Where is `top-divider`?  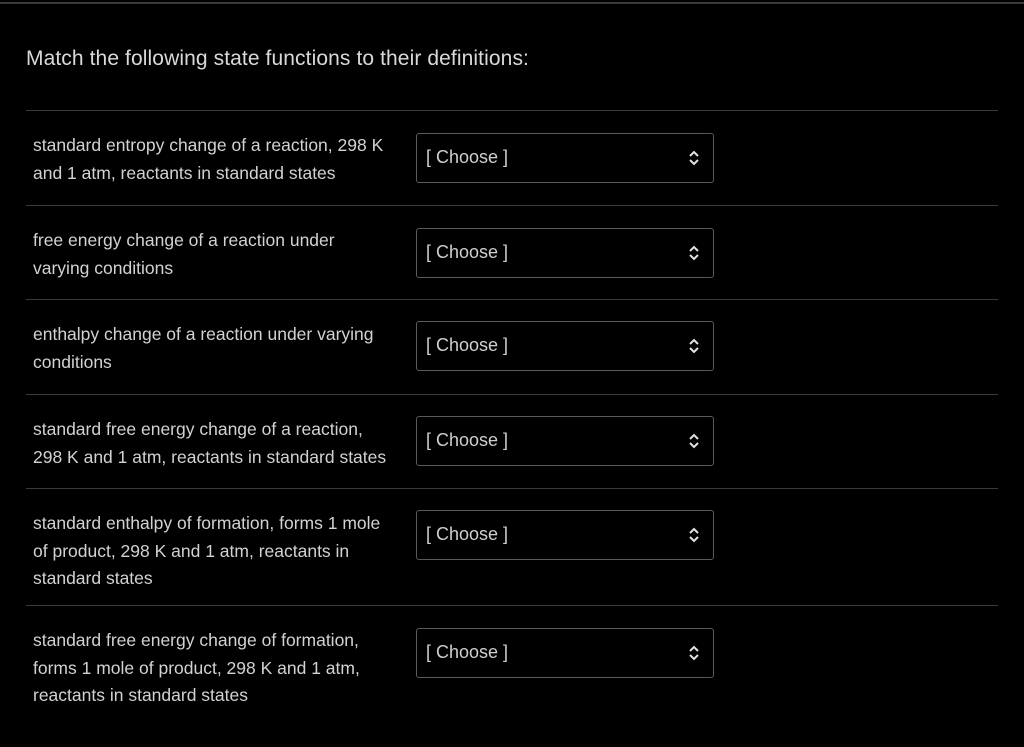
top-divider is located at coordinates (512, 3).